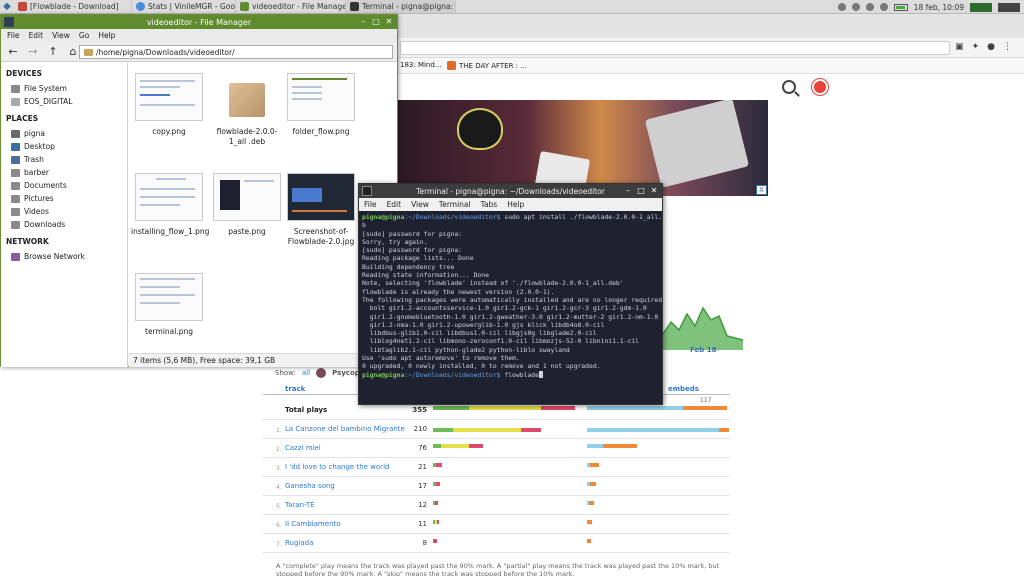  I want to click on terminal-icon, so click(367, 191).